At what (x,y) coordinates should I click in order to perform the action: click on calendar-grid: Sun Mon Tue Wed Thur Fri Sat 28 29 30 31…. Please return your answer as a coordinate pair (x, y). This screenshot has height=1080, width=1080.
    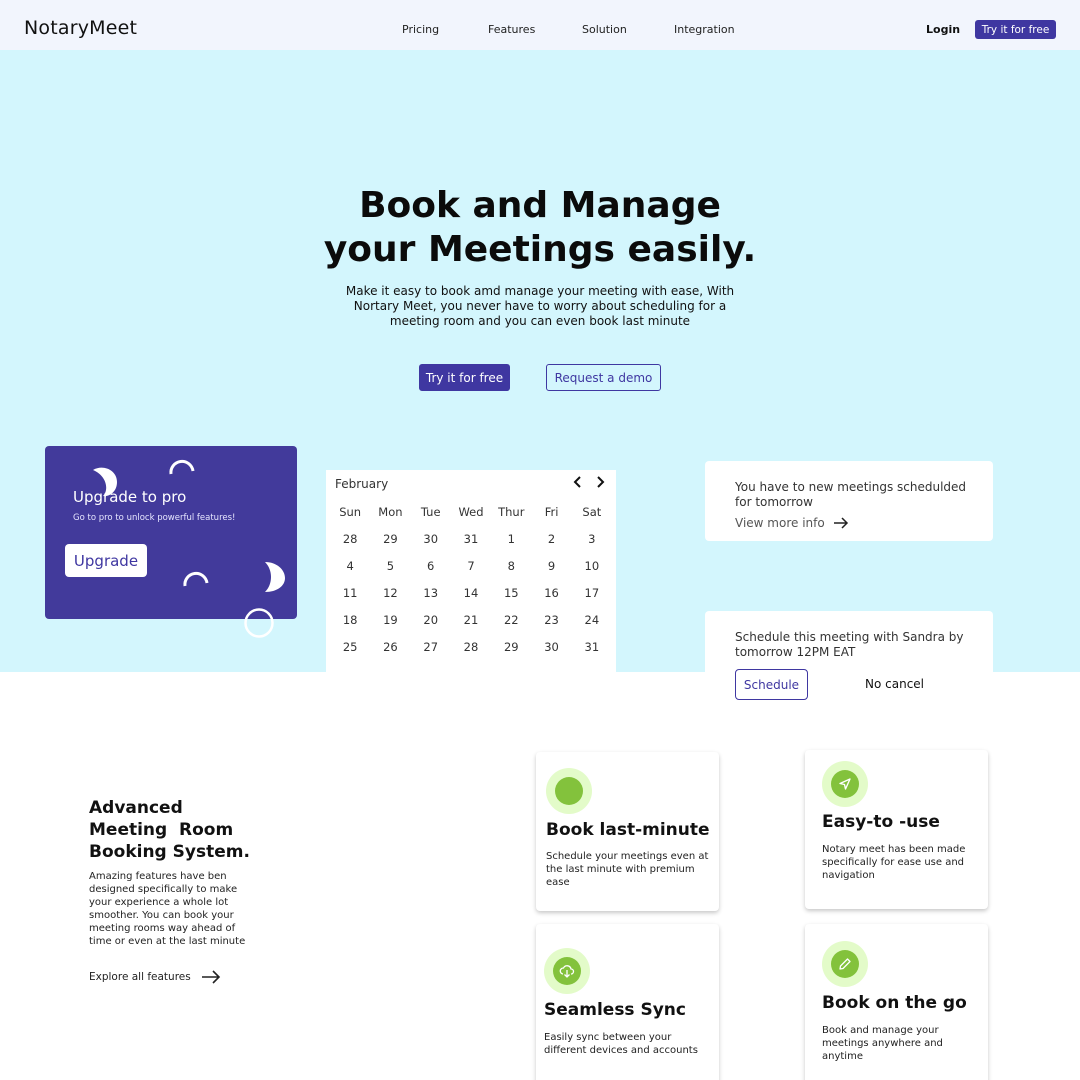
    Looking at the image, I should click on (471, 579).